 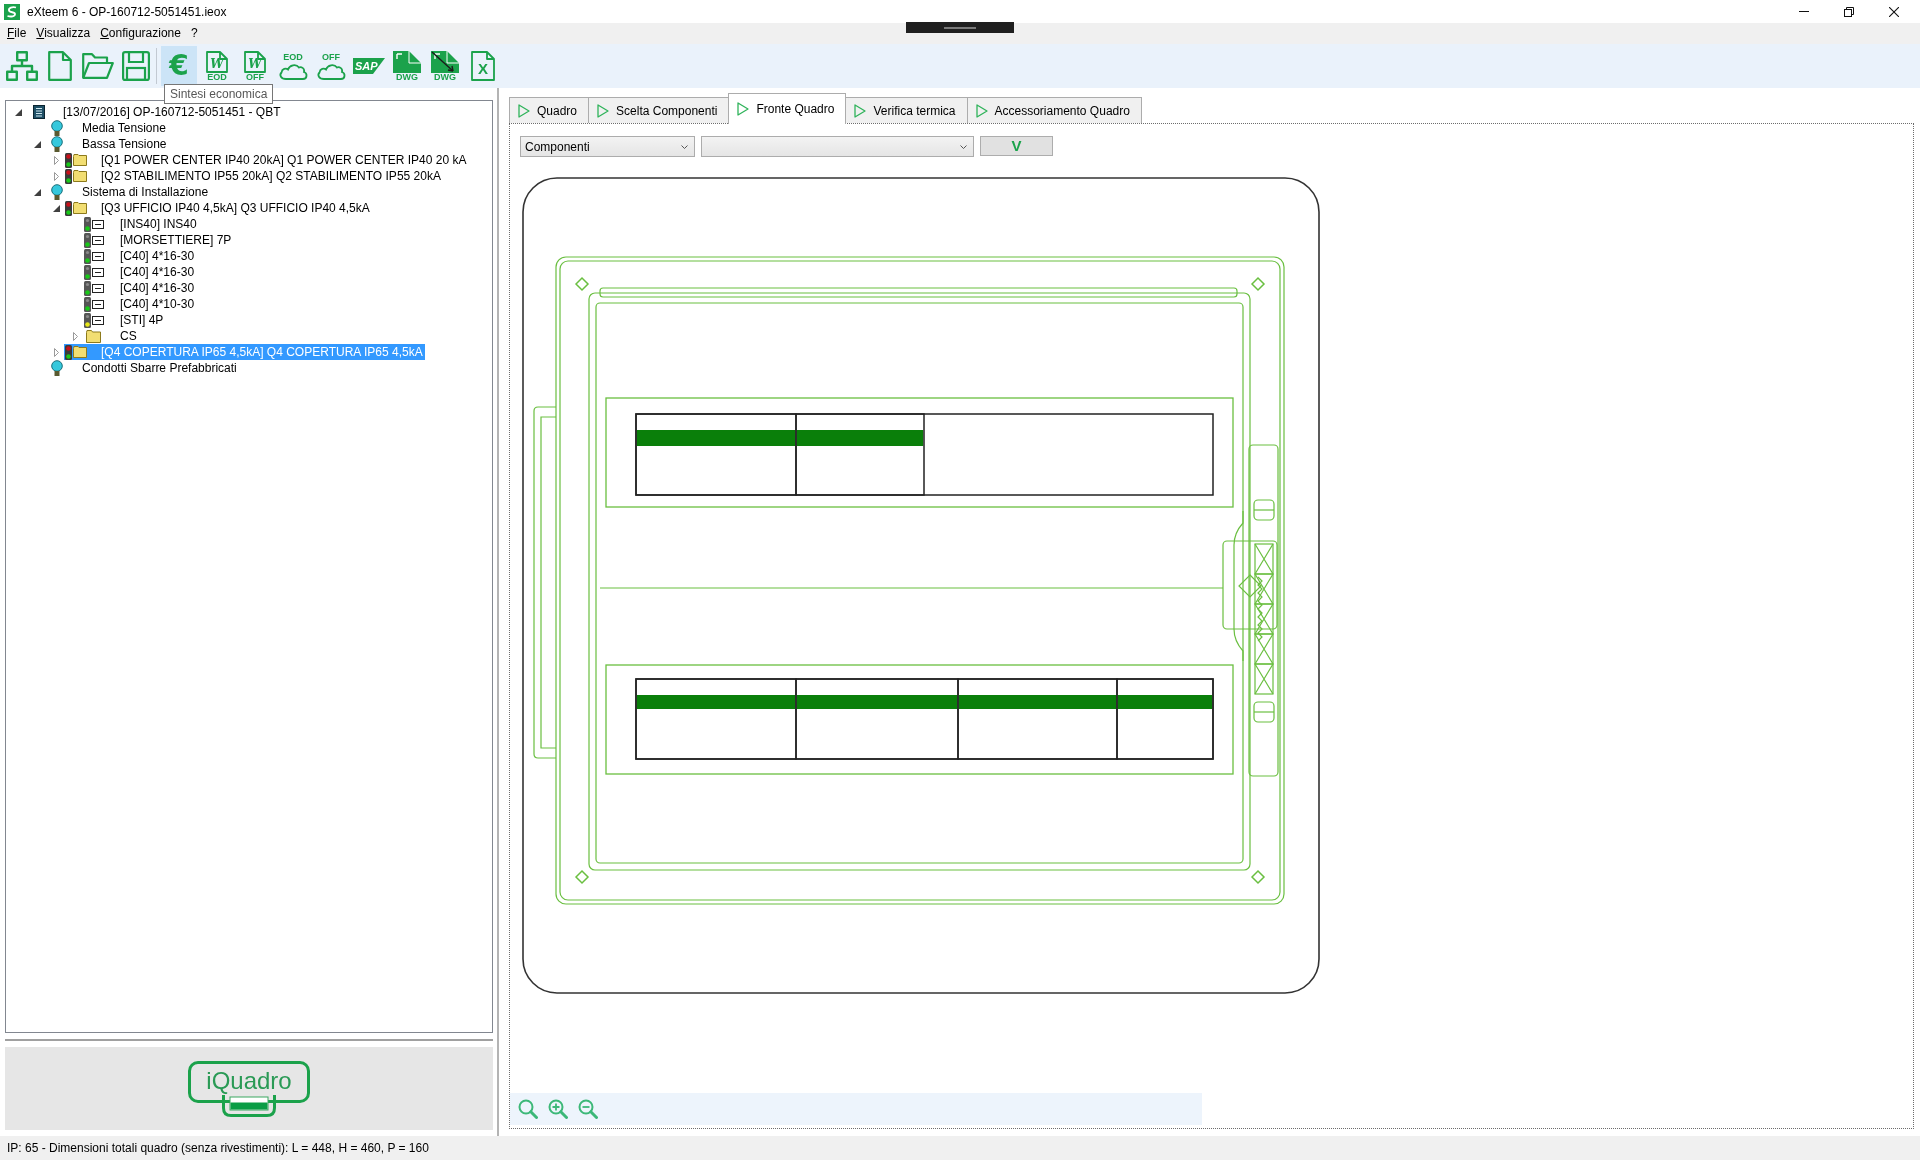 I want to click on restore-icon, so click(x=1848, y=11).